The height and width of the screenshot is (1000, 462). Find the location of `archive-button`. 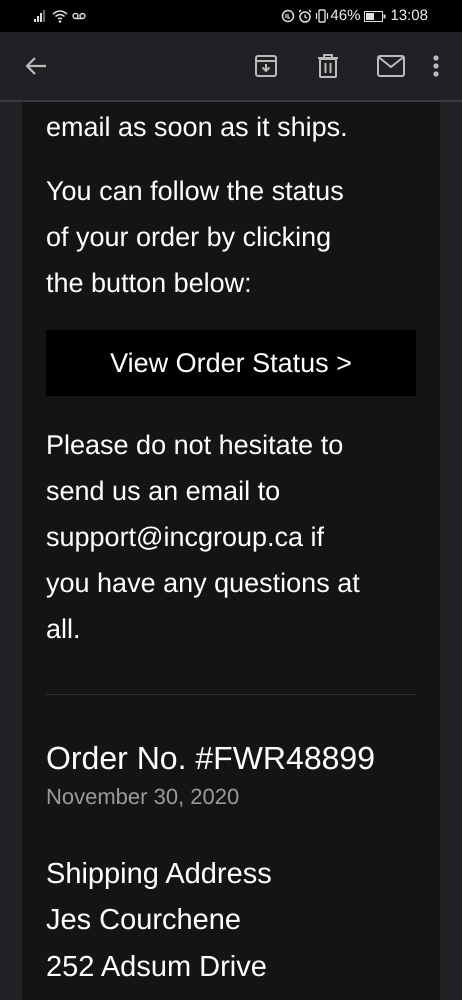

archive-button is located at coordinates (266, 66).